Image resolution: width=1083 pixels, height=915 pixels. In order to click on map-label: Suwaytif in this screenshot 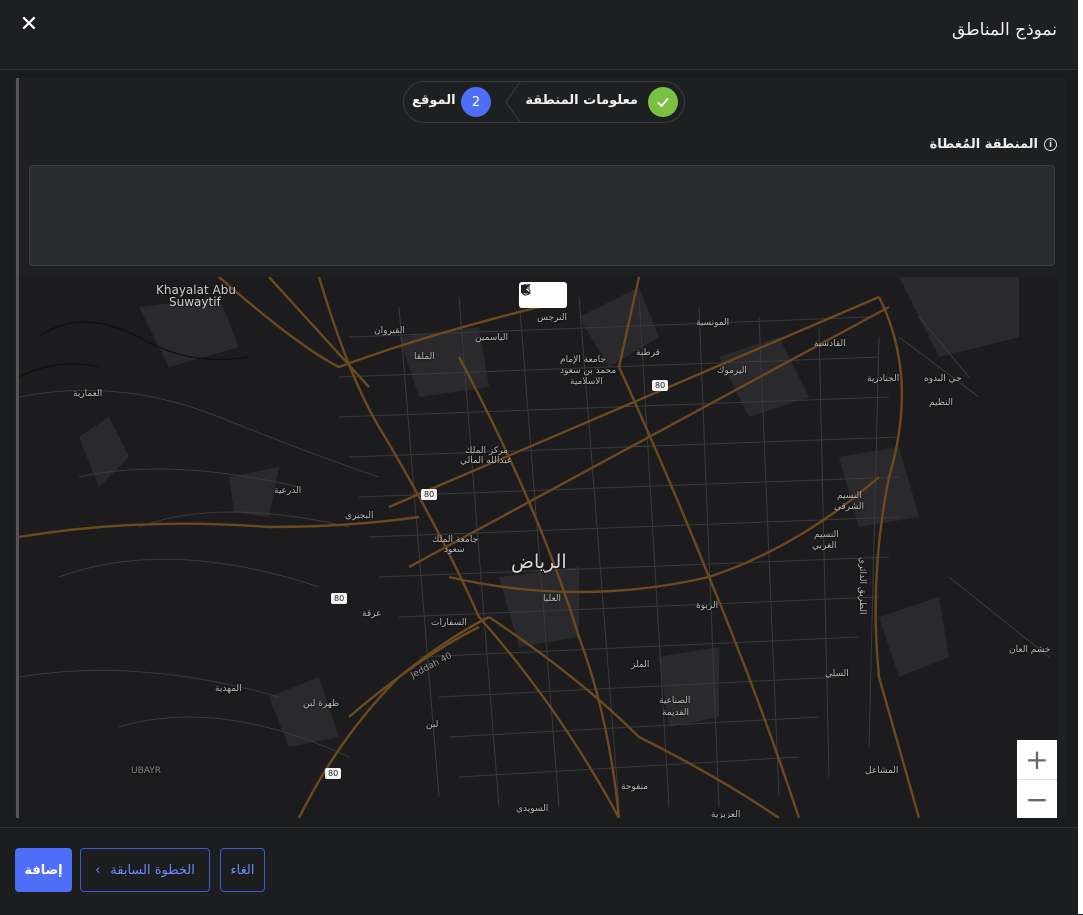, I will do `click(195, 302)`.